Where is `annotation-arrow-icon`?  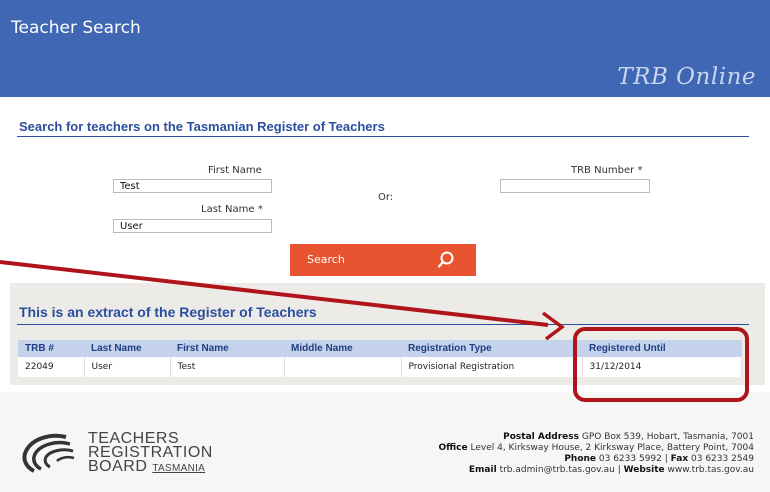
annotation-arrow-icon is located at coordinates (282, 300).